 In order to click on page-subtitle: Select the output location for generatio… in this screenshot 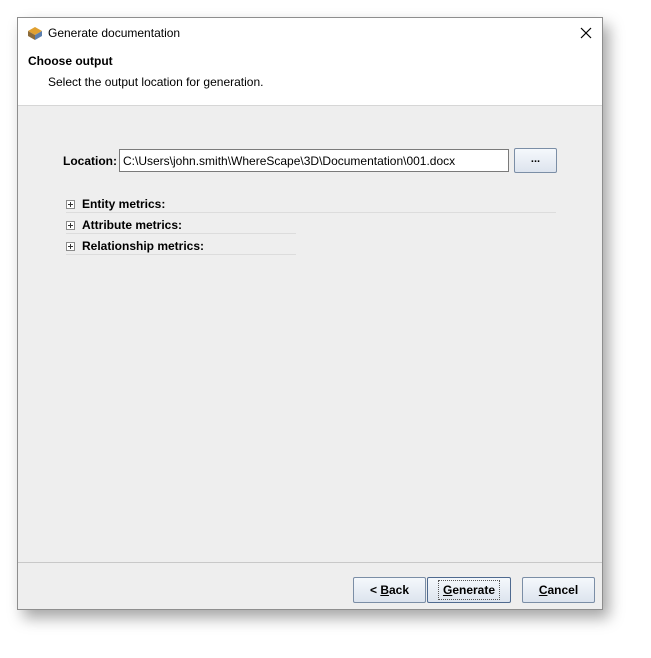, I will do `click(156, 82)`.